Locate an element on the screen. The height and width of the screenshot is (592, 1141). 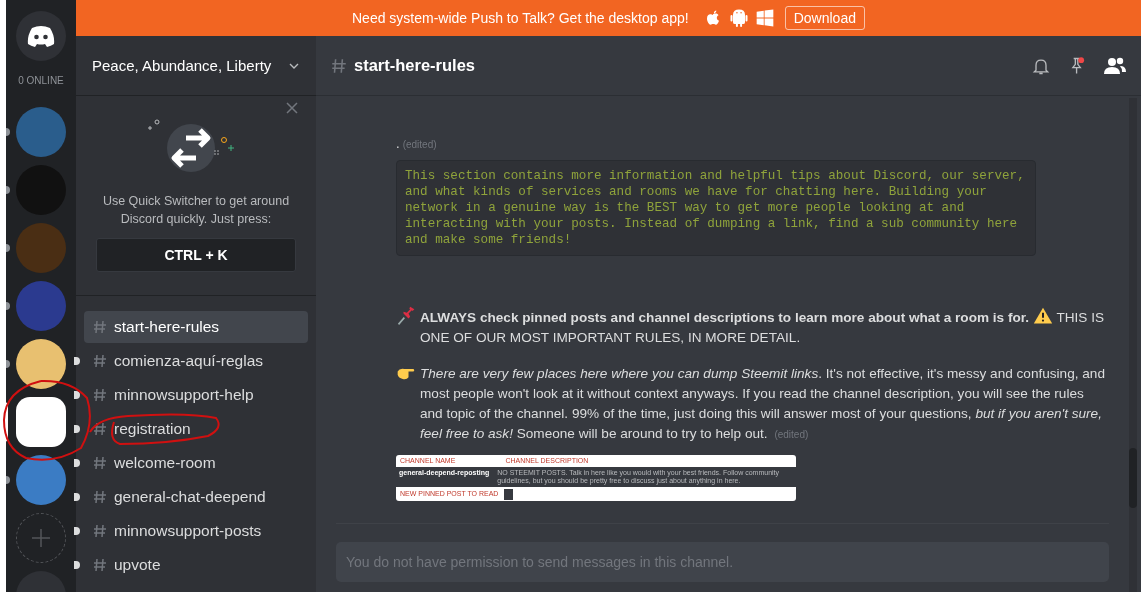
quick-switcher-hint: Use Quick Switcher to get around Discord quickly. Just press: is located at coordinates (196, 210).